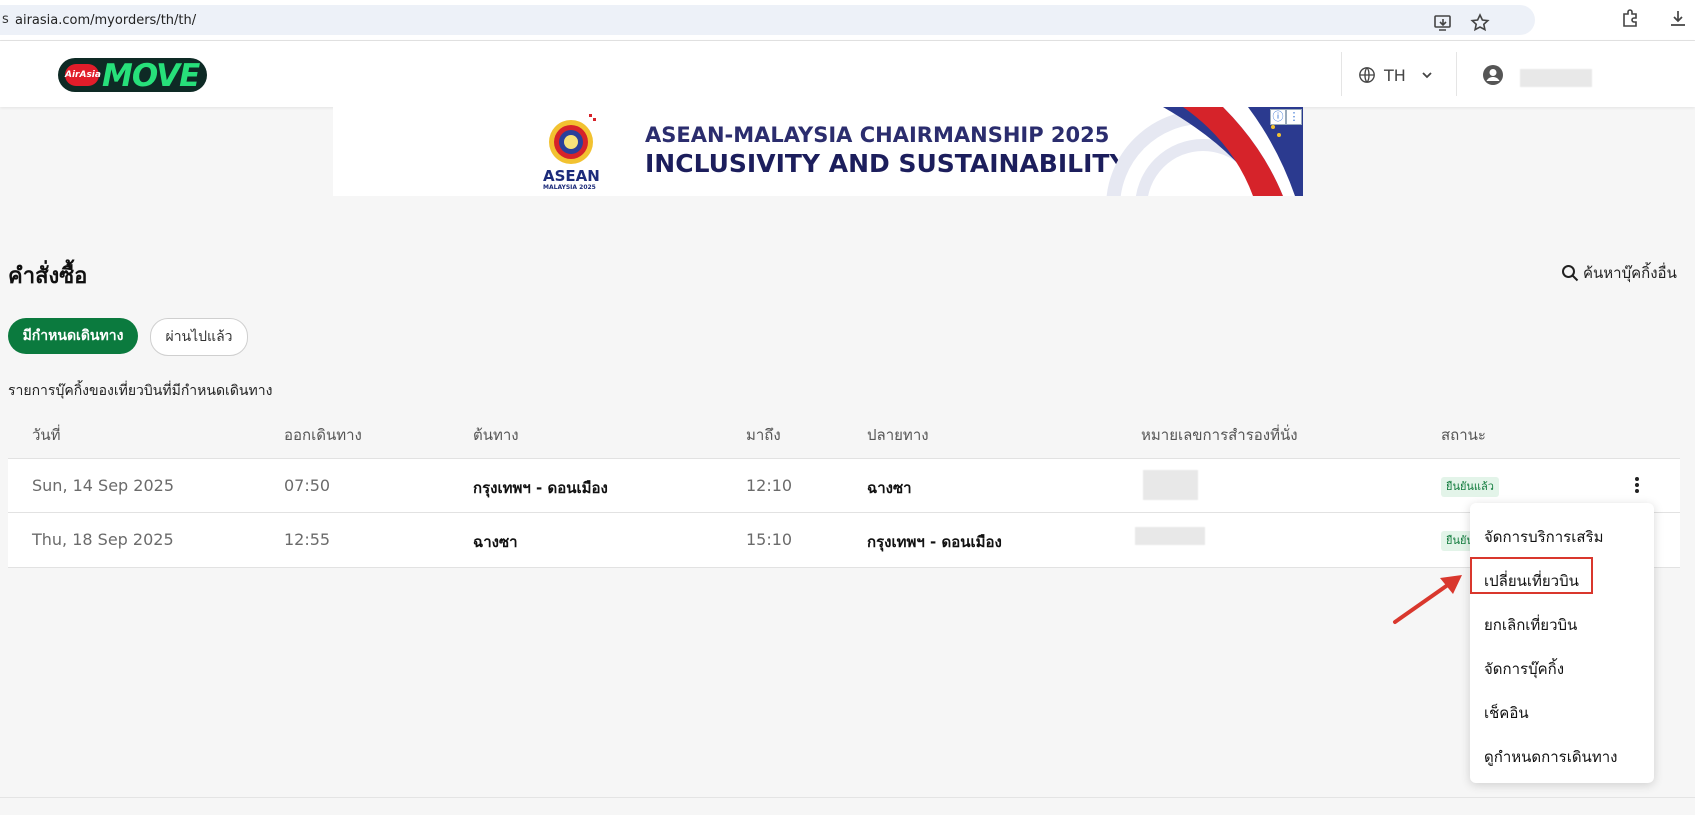 This screenshot has height=815, width=1695. I want to click on annotation-highlight-box, so click(1531, 575).